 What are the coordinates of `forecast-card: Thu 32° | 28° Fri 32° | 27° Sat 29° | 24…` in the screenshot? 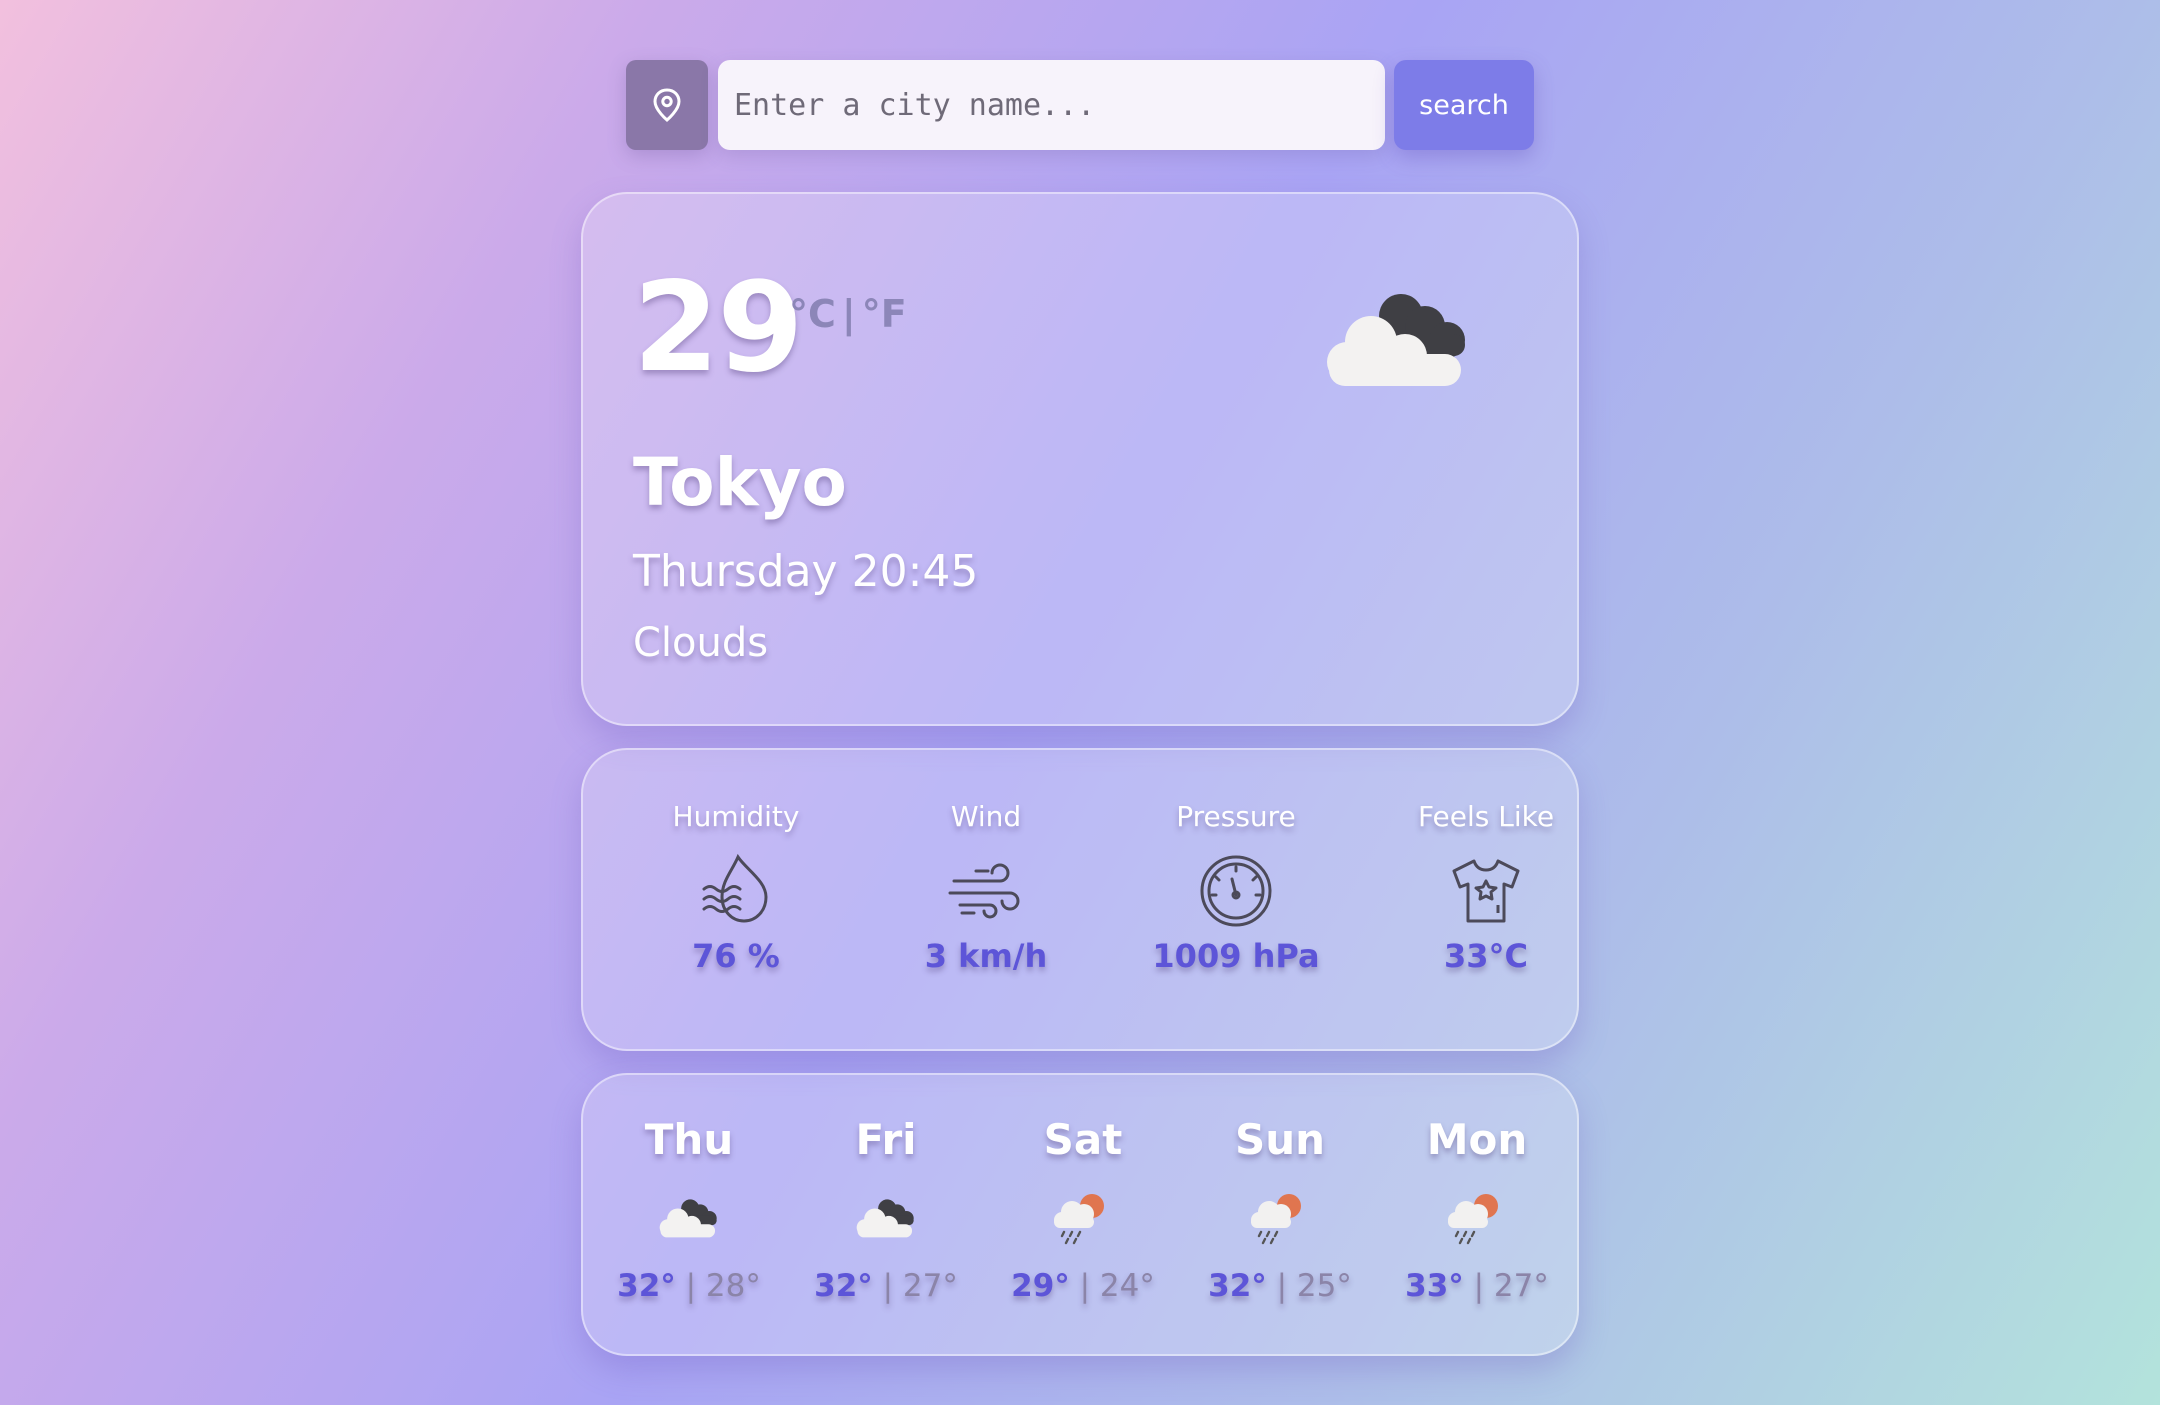 It's located at (1080, 1214).